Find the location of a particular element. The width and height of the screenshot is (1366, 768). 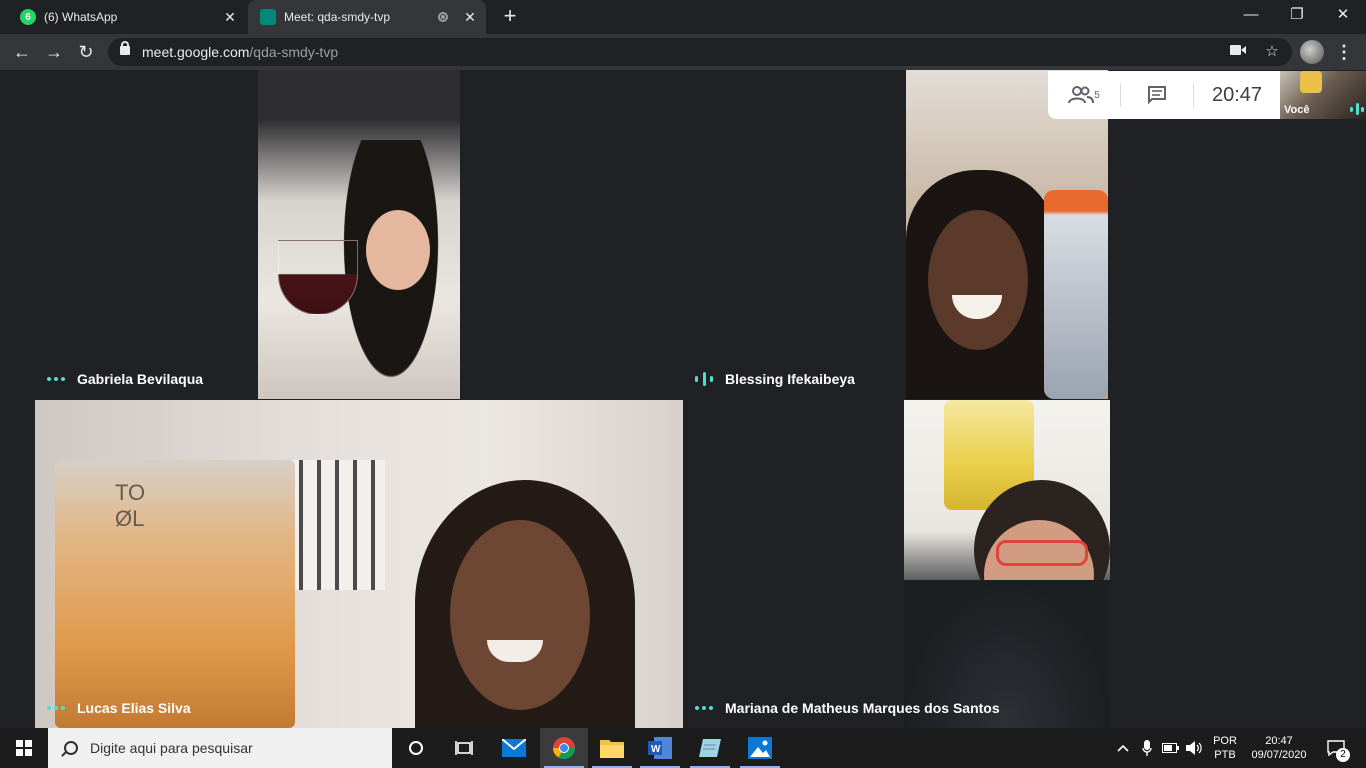

participant-nameplate: Mariana de Matheus Marques dos Santos is located at coordinates (847, 708).